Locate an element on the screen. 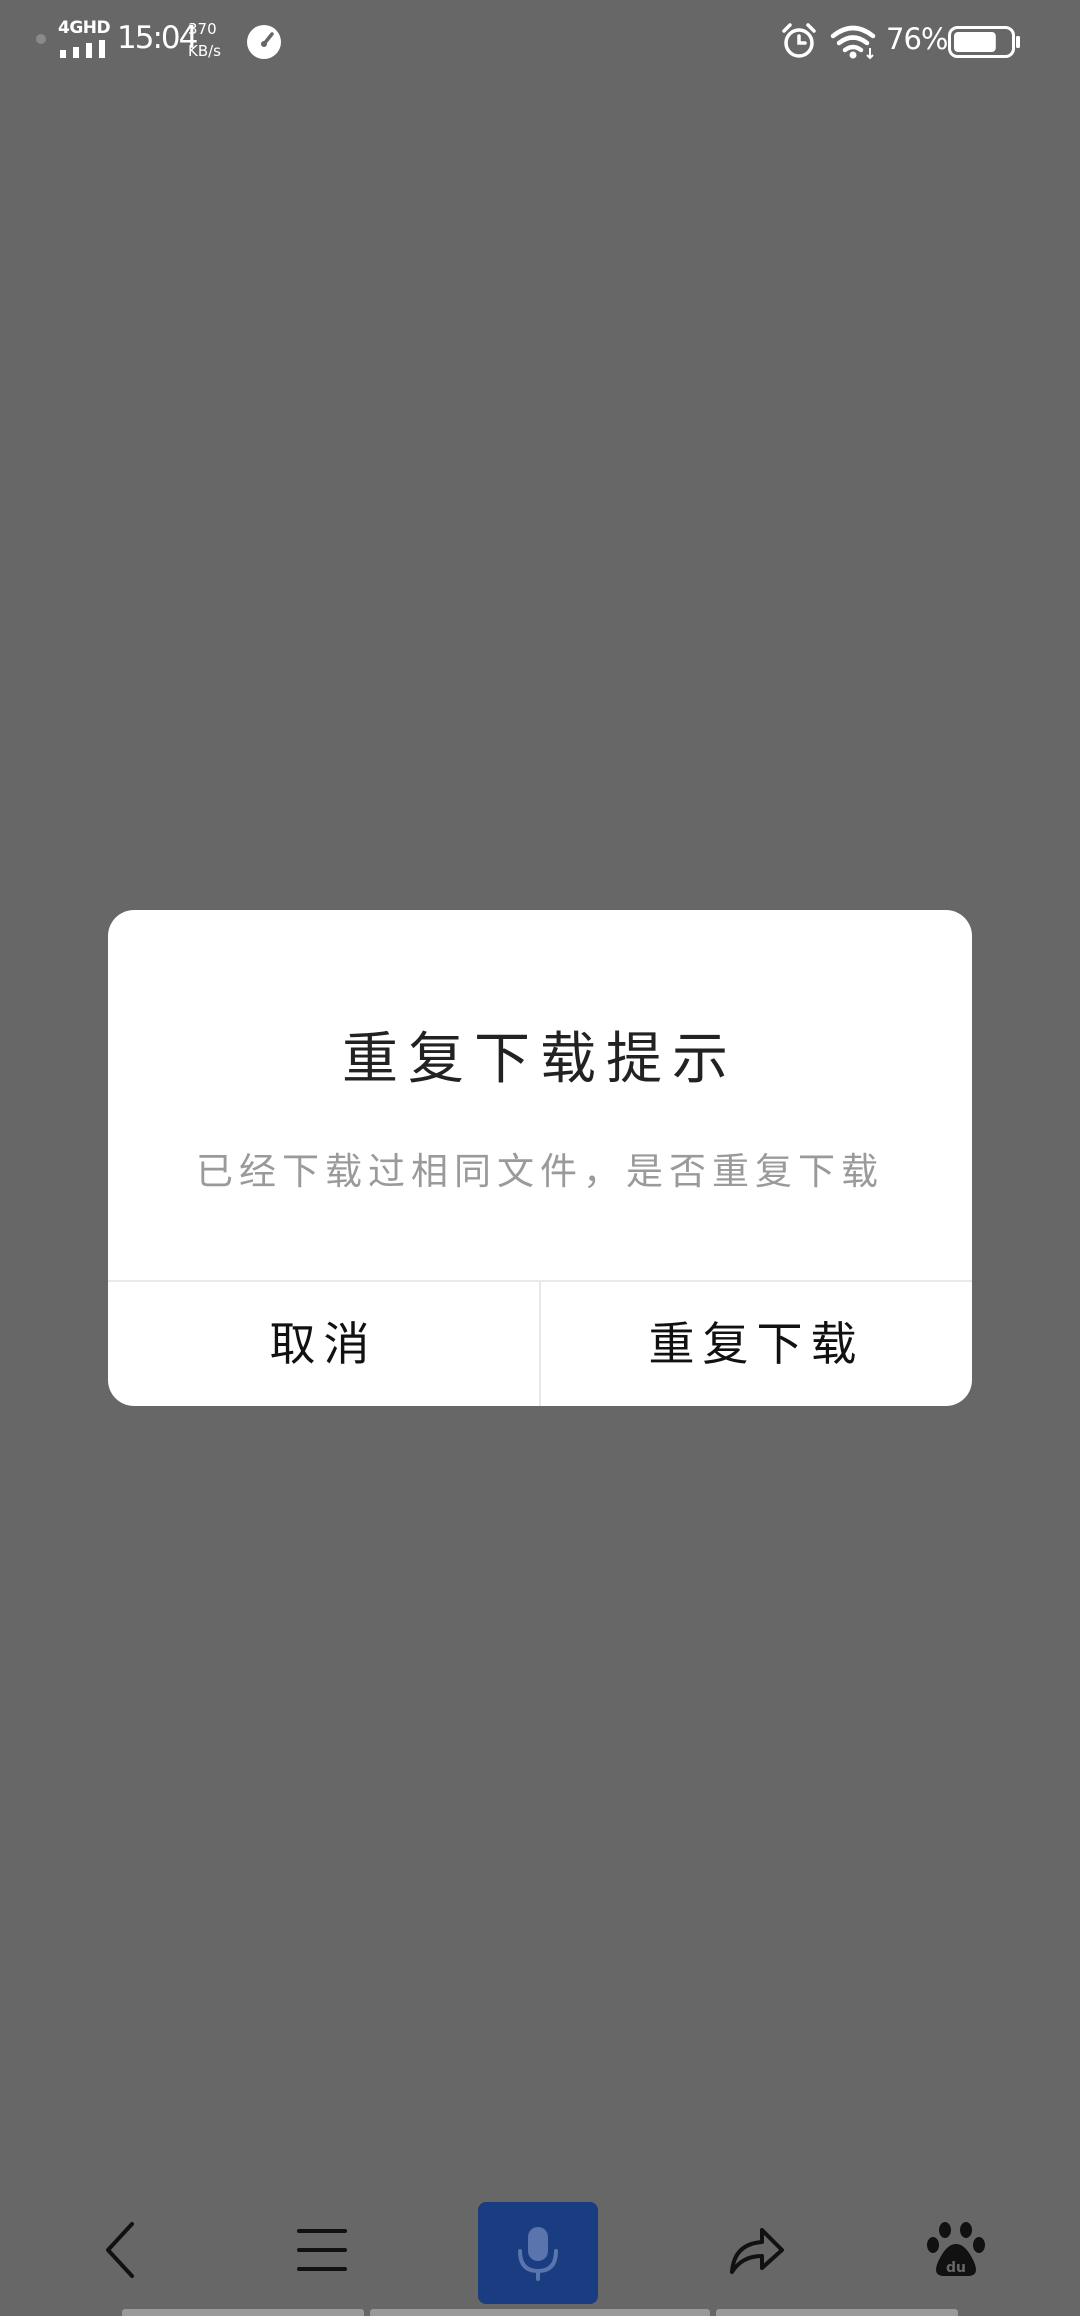 This screenshot has width=1080, height=2316. network-type-label: 4GHD is located at coordinates (84, 28).